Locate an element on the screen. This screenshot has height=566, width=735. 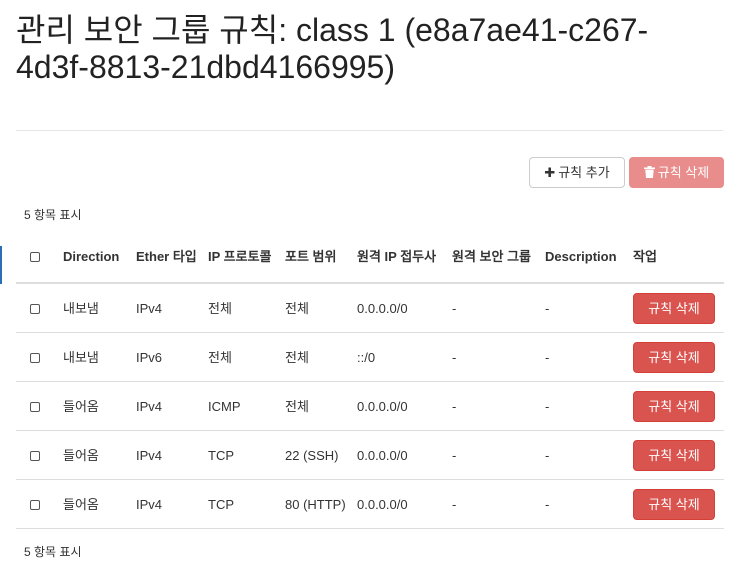
title-divider is located at coordinates (369, 130).